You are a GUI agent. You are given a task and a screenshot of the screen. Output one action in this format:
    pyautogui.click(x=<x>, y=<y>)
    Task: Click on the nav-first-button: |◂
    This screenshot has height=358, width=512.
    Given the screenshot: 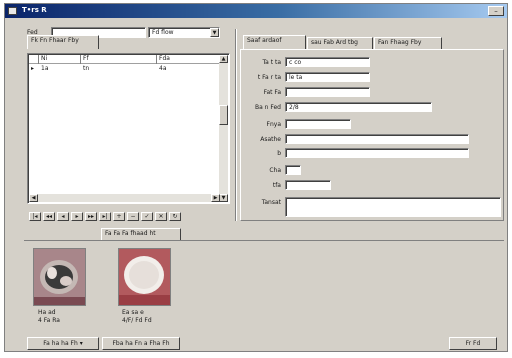 What is the action you would take?
    pyautogui.click(x=35, y=216)
    